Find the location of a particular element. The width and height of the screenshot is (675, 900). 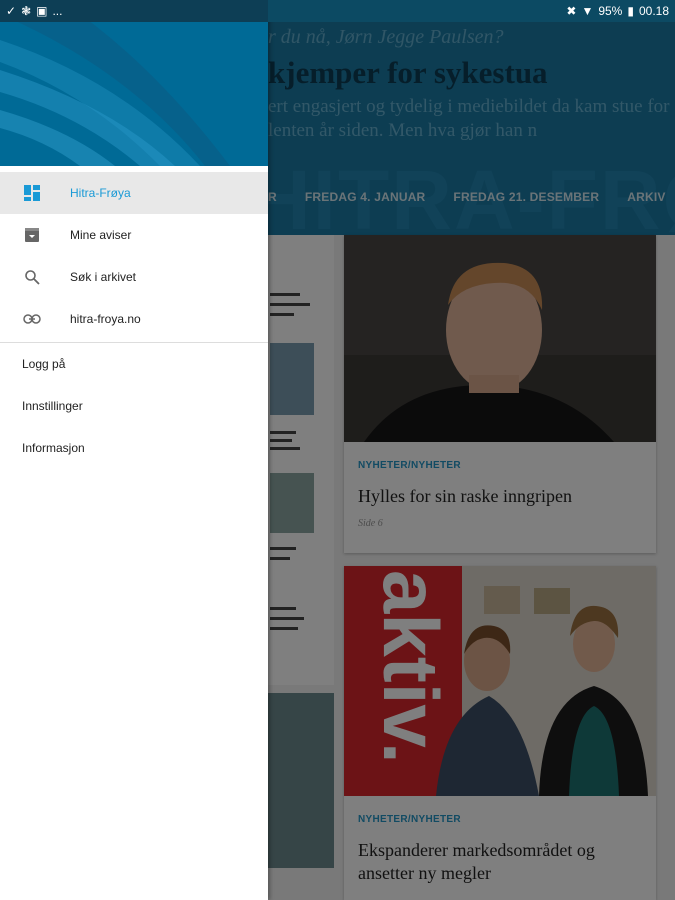

drawer-divider is located at coordinates (134, 342).